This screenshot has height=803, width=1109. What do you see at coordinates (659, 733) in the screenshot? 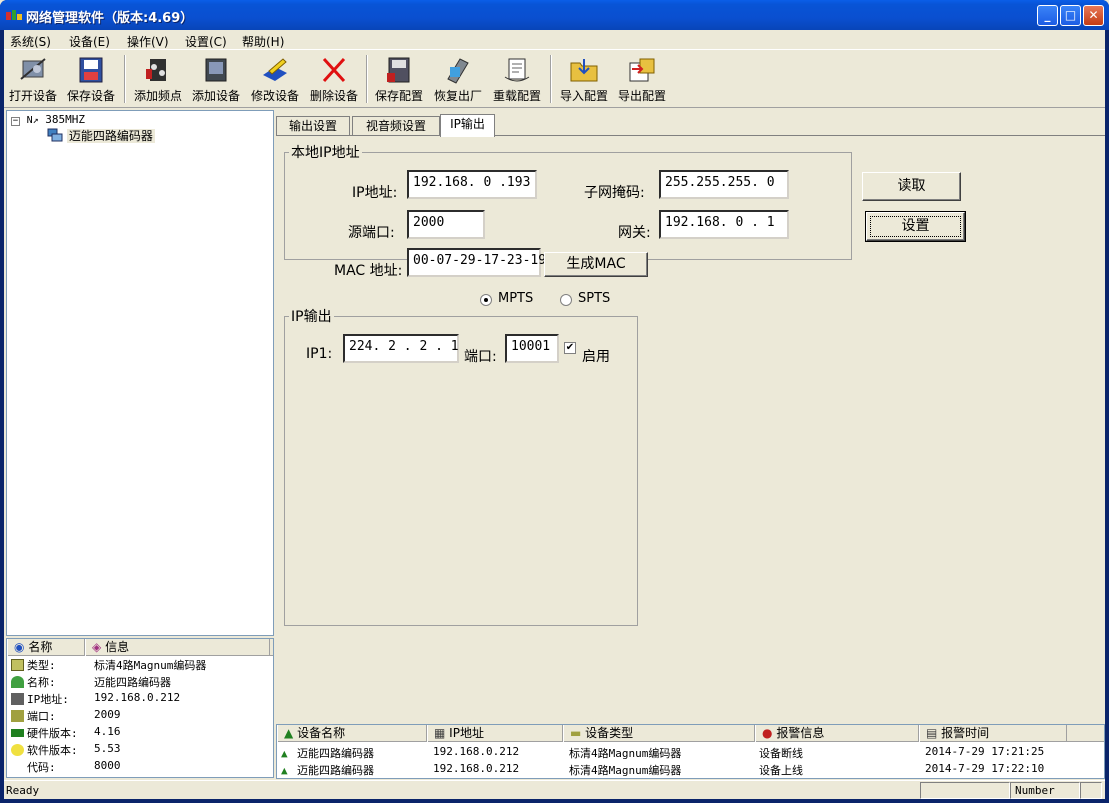
I see `alarm-col-type: ▬ 设备类型` at bounding box center [659, 733].